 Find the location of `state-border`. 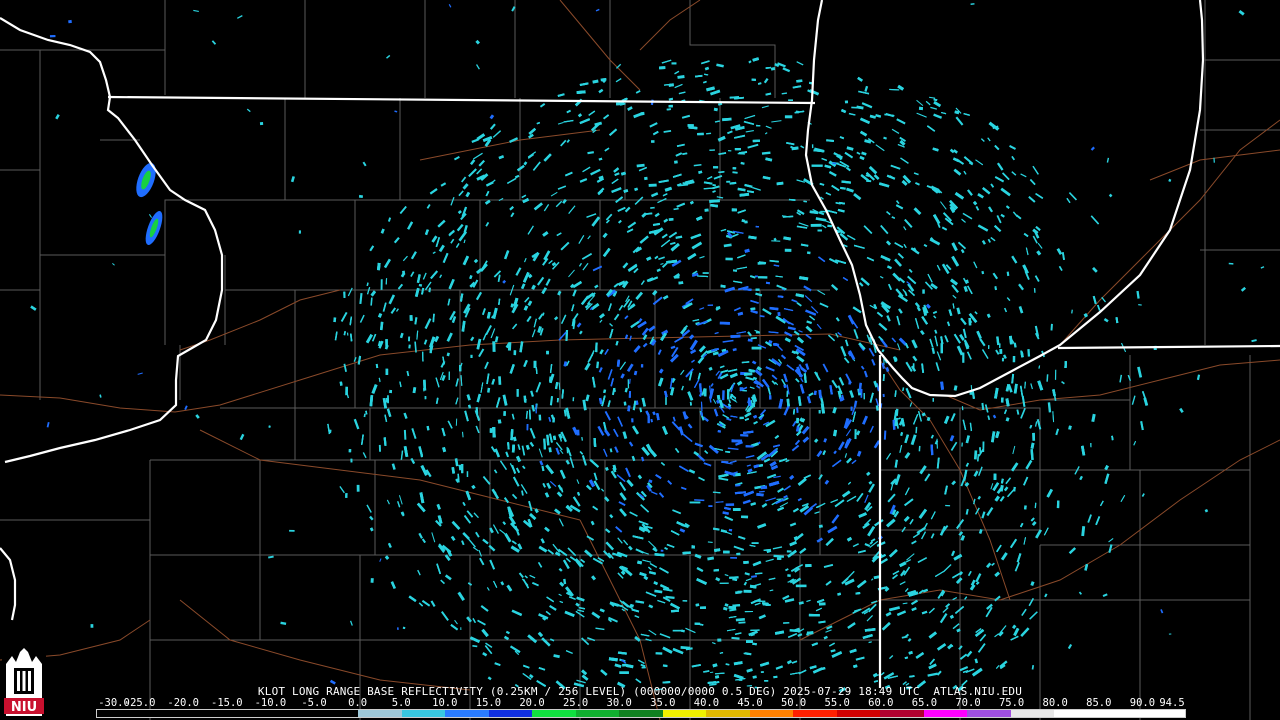

state-border is located at coordinates (461, 100).